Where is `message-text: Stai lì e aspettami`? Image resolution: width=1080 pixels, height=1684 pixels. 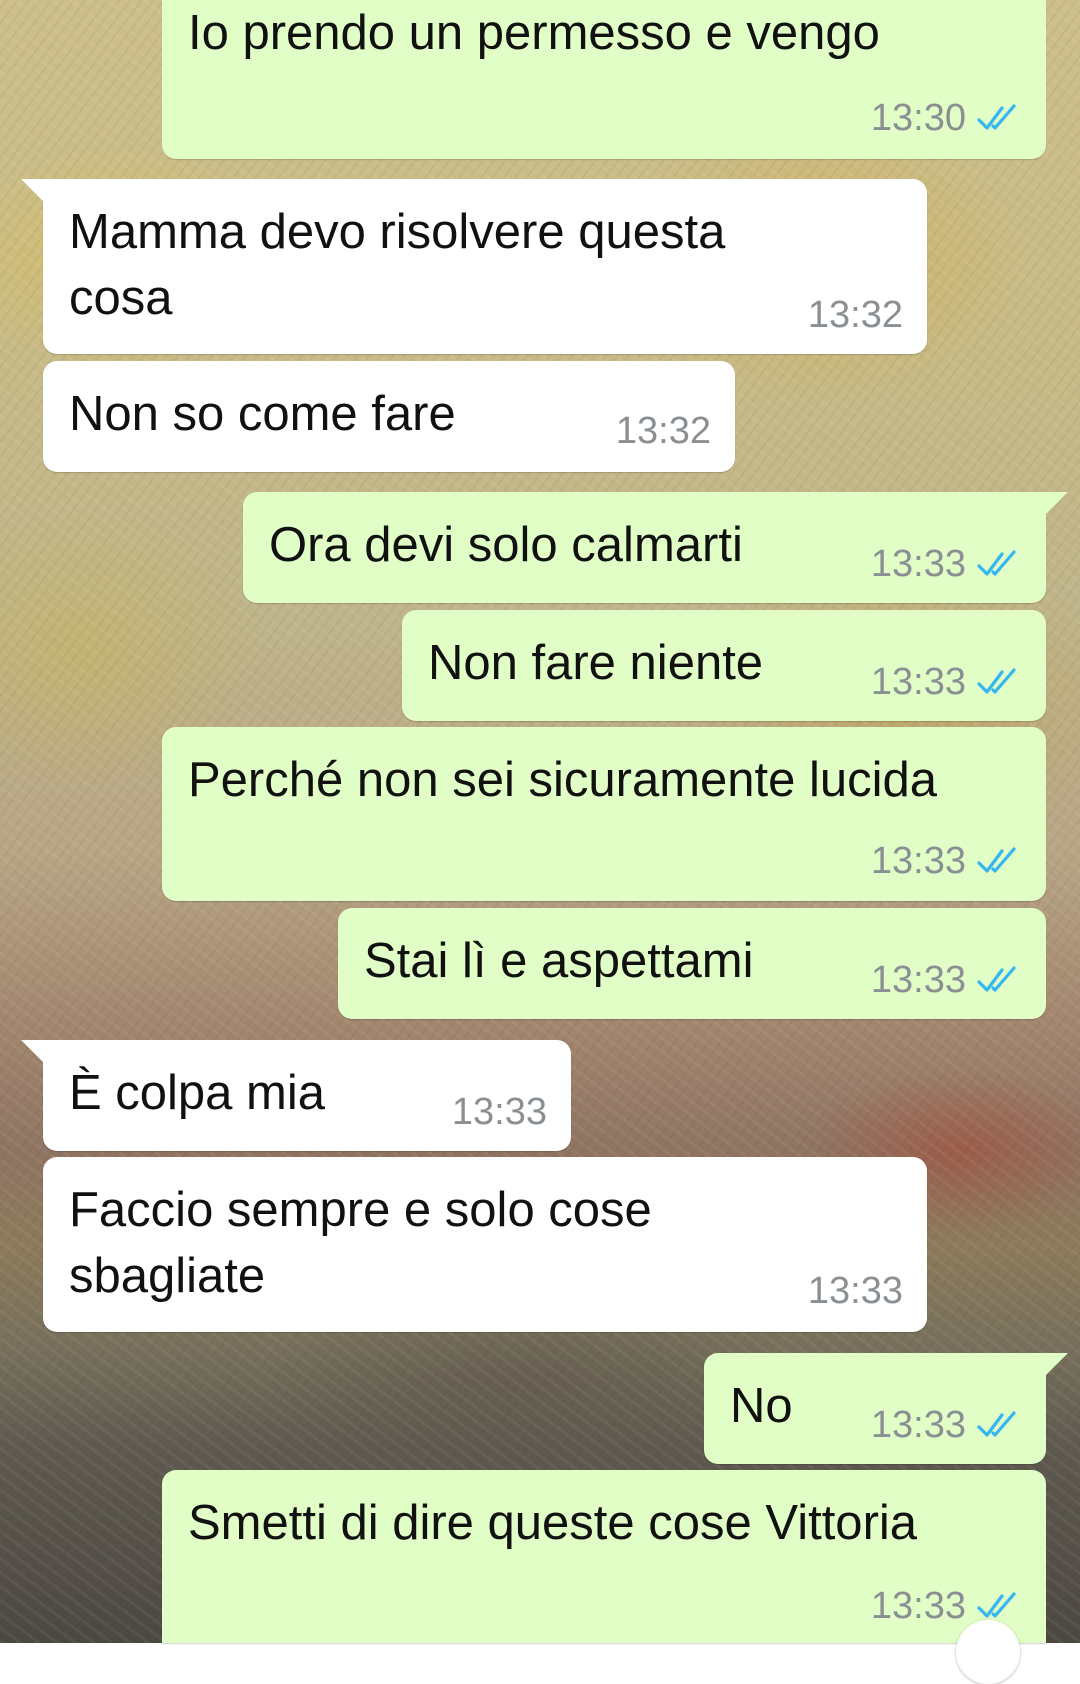 message-text: Stai lì e aspettami is located at coordinates (559, 961).